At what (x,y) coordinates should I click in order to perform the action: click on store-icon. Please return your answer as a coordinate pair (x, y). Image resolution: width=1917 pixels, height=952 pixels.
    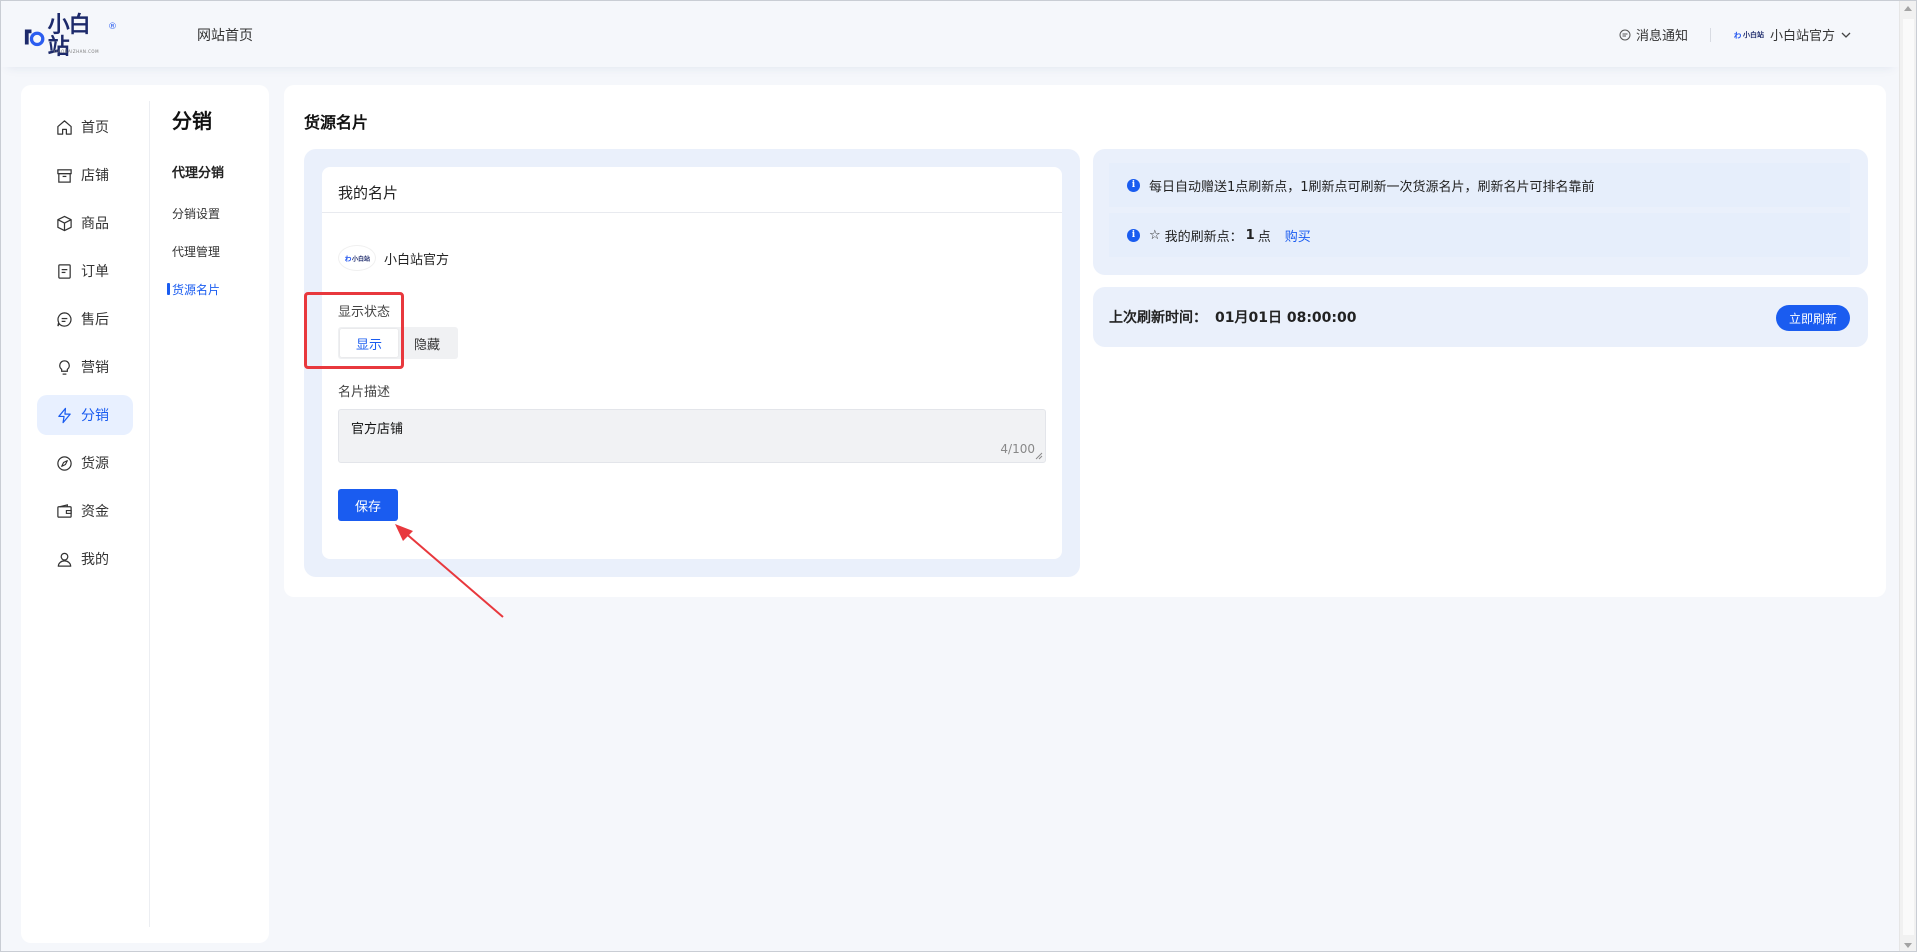
    Looking at the image, I should click on (64, 175).